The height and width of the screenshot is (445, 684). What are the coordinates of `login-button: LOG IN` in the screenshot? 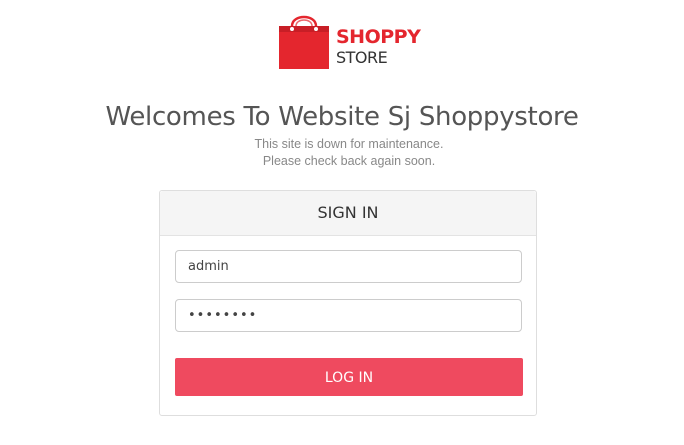 It's located at (349, 377).